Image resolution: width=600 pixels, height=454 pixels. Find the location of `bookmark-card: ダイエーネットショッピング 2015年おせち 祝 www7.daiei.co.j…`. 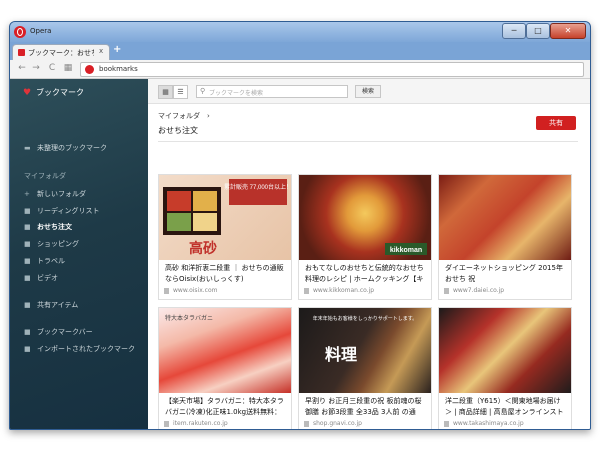

bookmark-card: ダイエーネットショッピング 2015年おせち 祝 www7.daiei.co.j… is located at coordinates (505, 237).